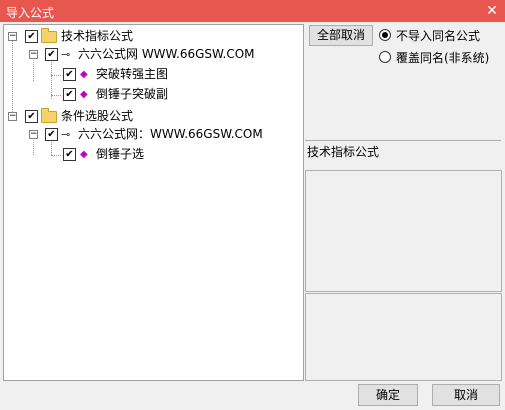 This screenshot has height=410, width=505. Describe the element at coordinates (403, 337) in the screenshot. I see `formula-params-box` at that location.